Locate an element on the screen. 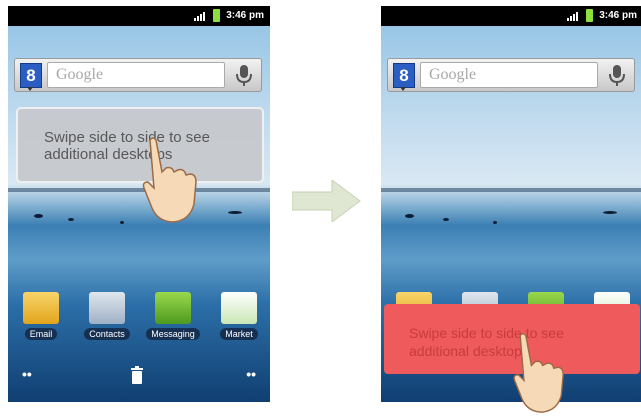  page-dots-right: •• is located at coordinates (251, 374).